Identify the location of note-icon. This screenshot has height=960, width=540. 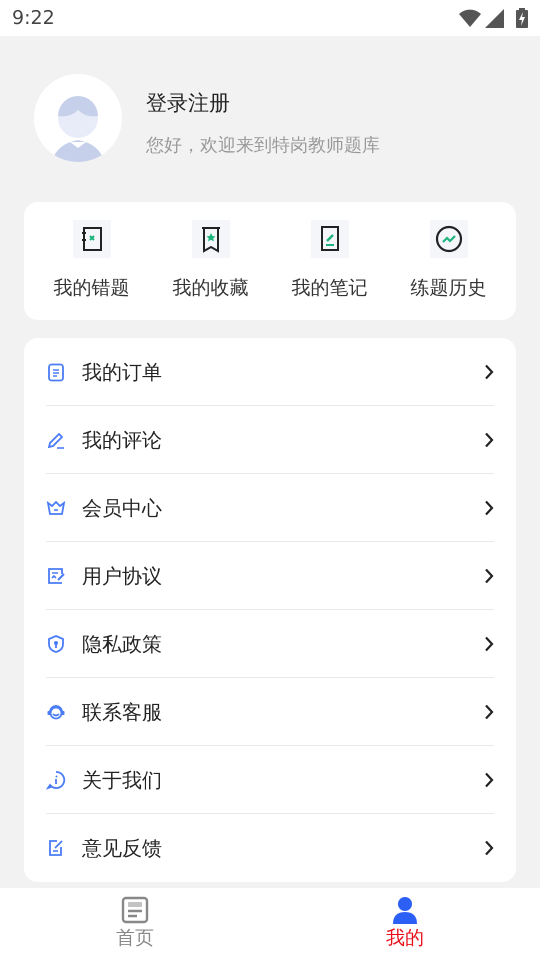
(329, 239).